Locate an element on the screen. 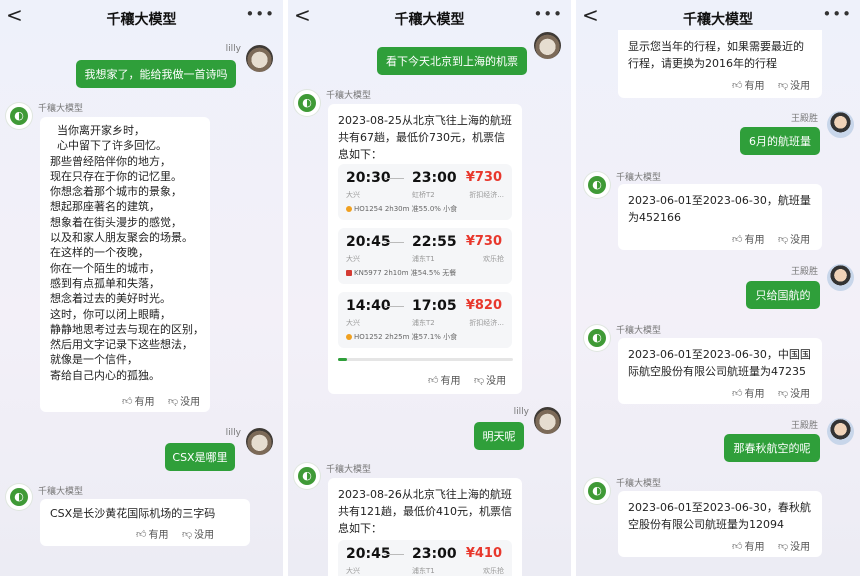 Image resolution: width=860 pixels, height=576 pixels. arrival-airport: 浦东T1 is located at coordinates (423, 571).